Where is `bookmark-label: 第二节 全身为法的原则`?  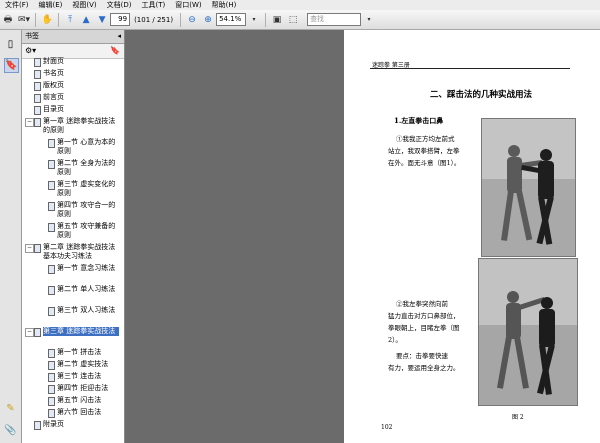
bookmark-label: 第二节 全身为法的原则 is located at coordinates (86, 167).